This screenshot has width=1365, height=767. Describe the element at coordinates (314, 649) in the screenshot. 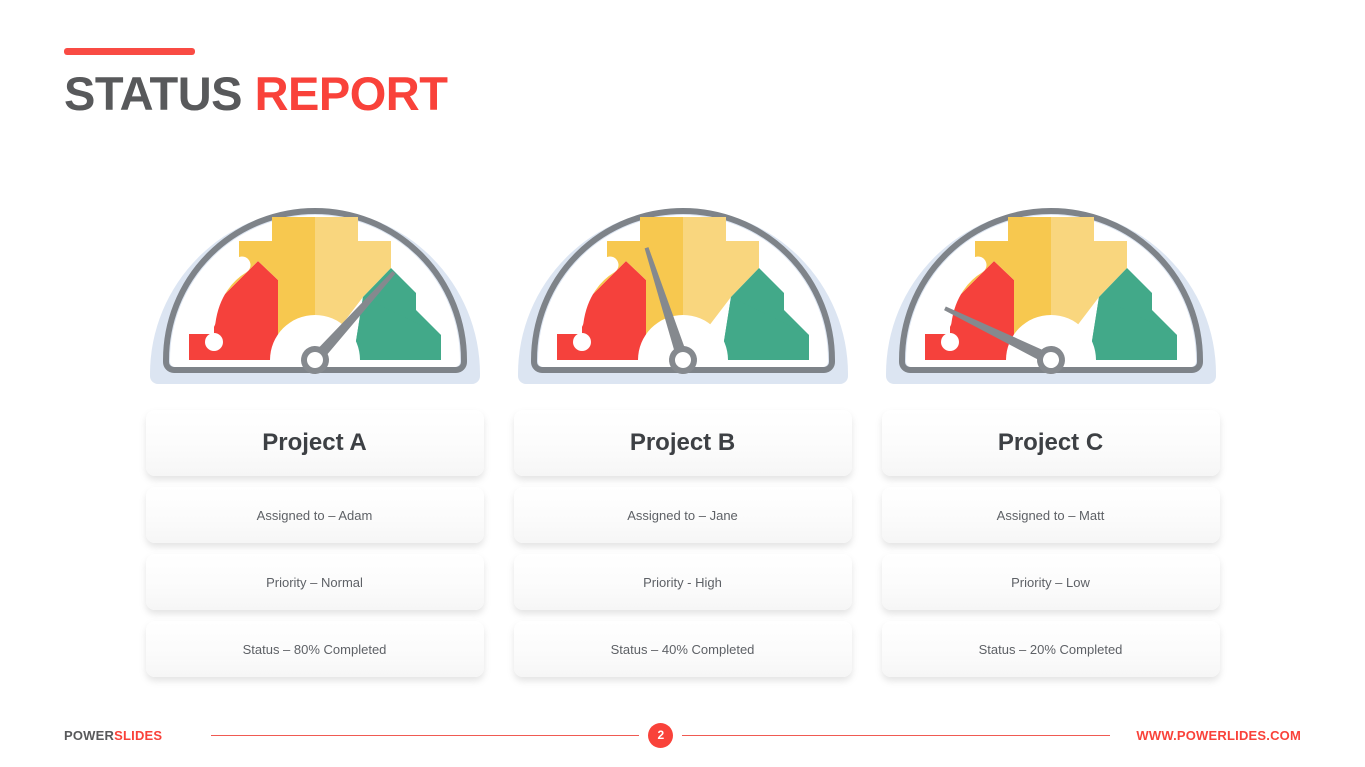

I see `project-a-status: Status – 80% Completed` at that location.